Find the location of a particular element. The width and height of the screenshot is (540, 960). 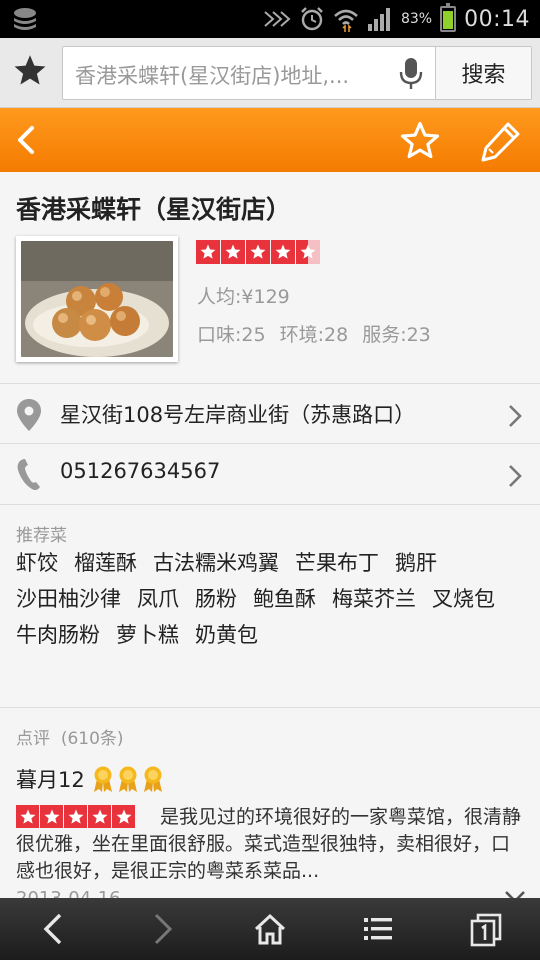

home-icon is located at coordinates (270, 929).